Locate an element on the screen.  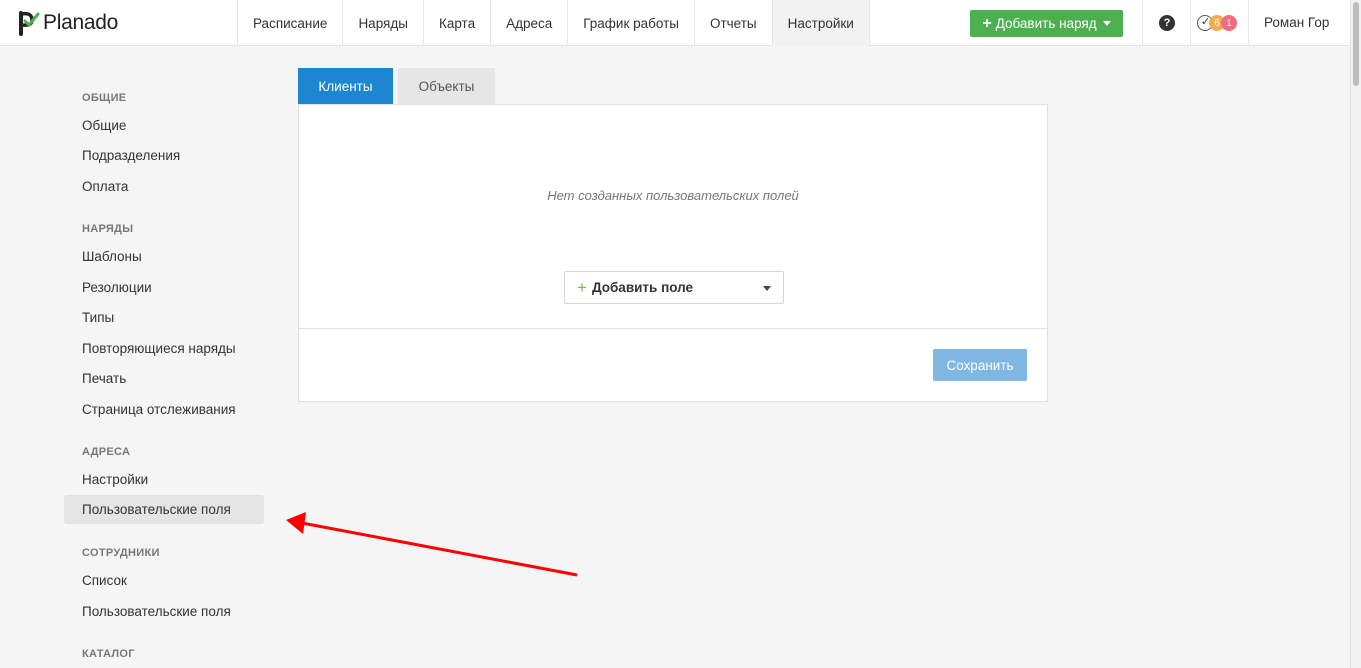
add-field-button: + Добавить поле is located at coordinates (674, 287).